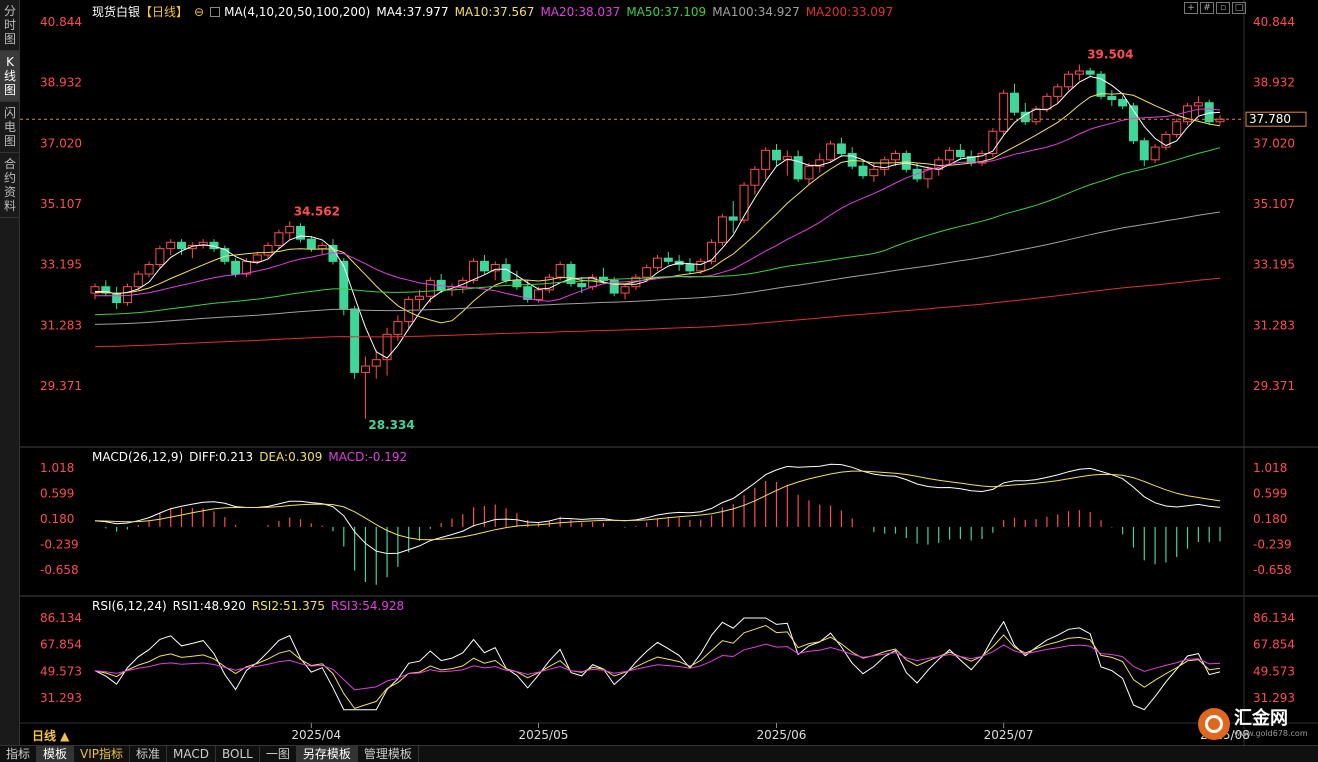 The height and width of the screenshot is (762, 1318). I want to click on toolbar-item-2: VIP指标, so click(102, 753).